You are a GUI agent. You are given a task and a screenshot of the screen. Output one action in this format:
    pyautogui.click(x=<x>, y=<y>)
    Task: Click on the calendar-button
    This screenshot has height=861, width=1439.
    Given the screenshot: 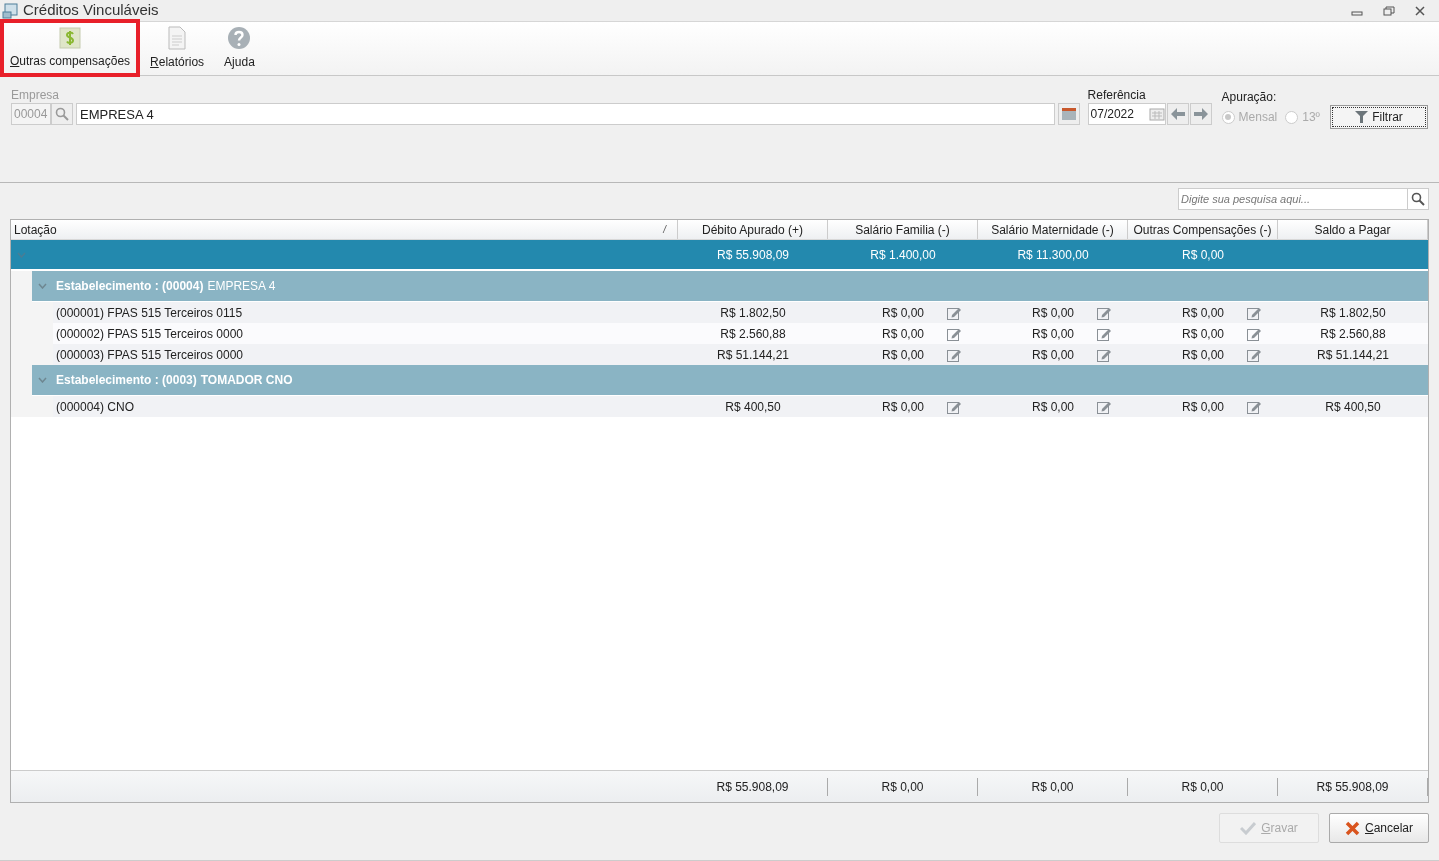 What is the action you would take?
    pyautogui.click(x=1068, y=114)
    